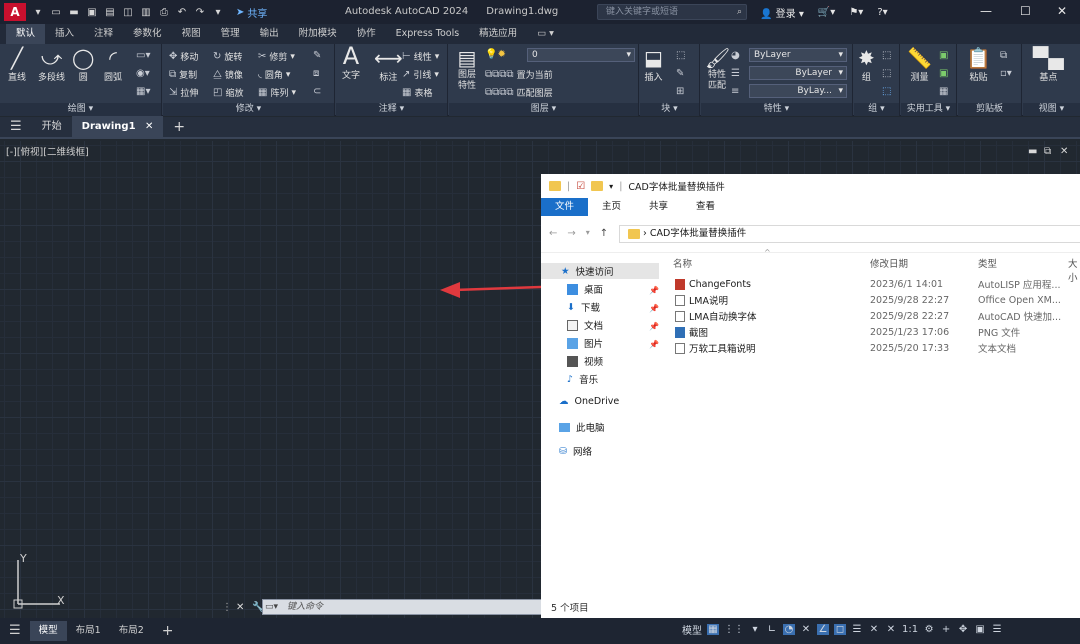 This screenshot has height=644, width=1080. Describe the element at coordinates (585, 343) in the screenshot. I see `nav-pictures: 图片` at that location.